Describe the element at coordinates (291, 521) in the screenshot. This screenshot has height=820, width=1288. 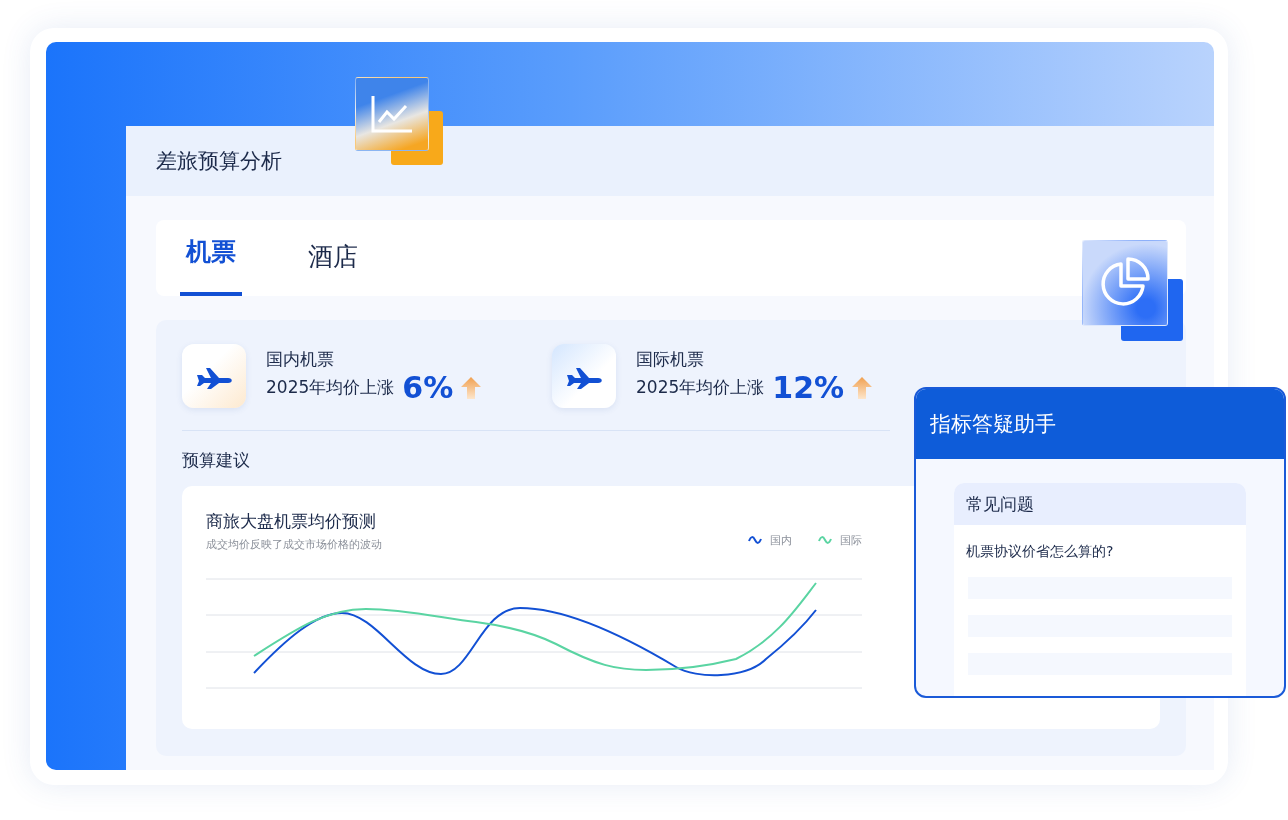
I see `chart-title: 商旅大盘机票均价预测` at that location.